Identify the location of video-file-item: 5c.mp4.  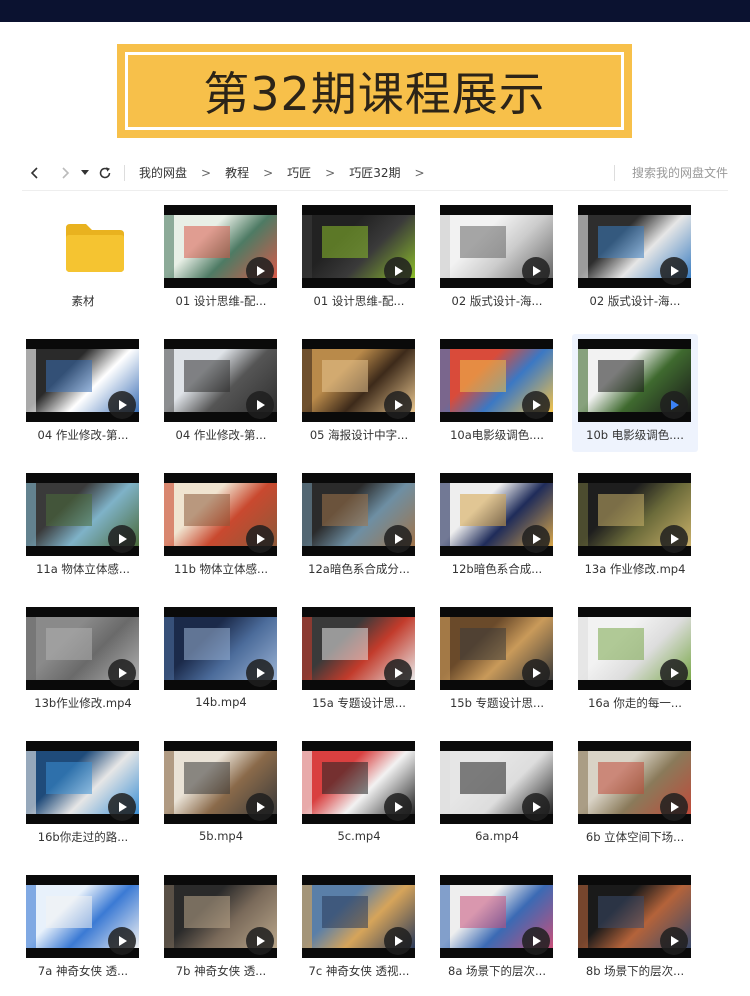
(359, 795).